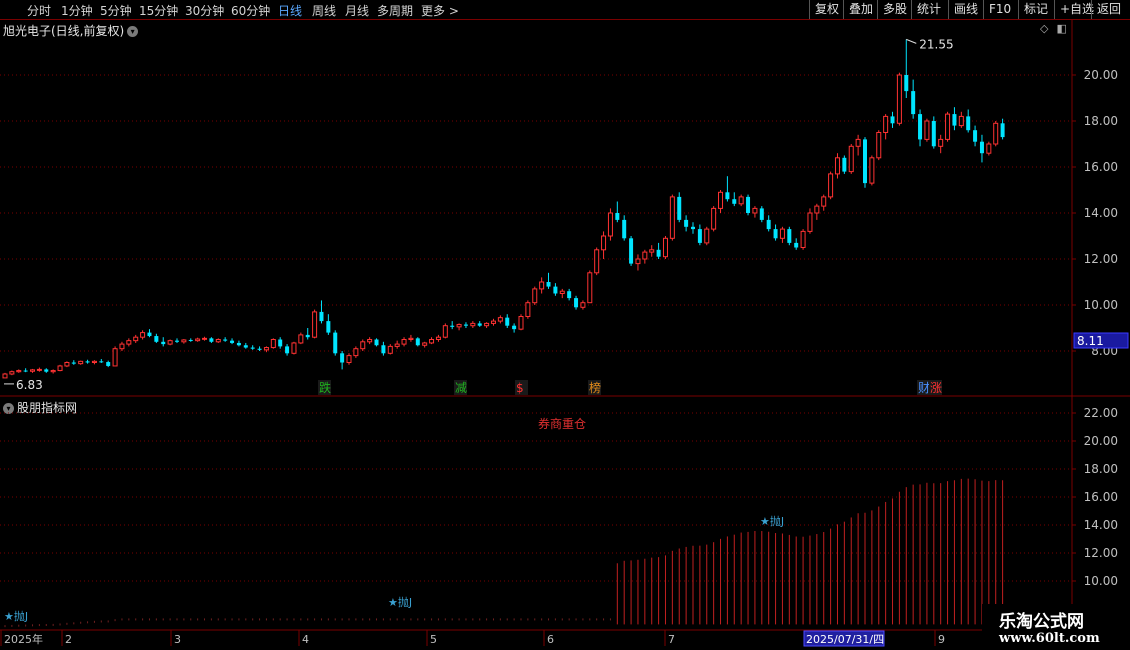 The width and height of the screenshot is (1130, 650). Describe the element at coordinates (1101, 525) in the screenshot. I see `indicator-tick-label: 14.00` at that location.